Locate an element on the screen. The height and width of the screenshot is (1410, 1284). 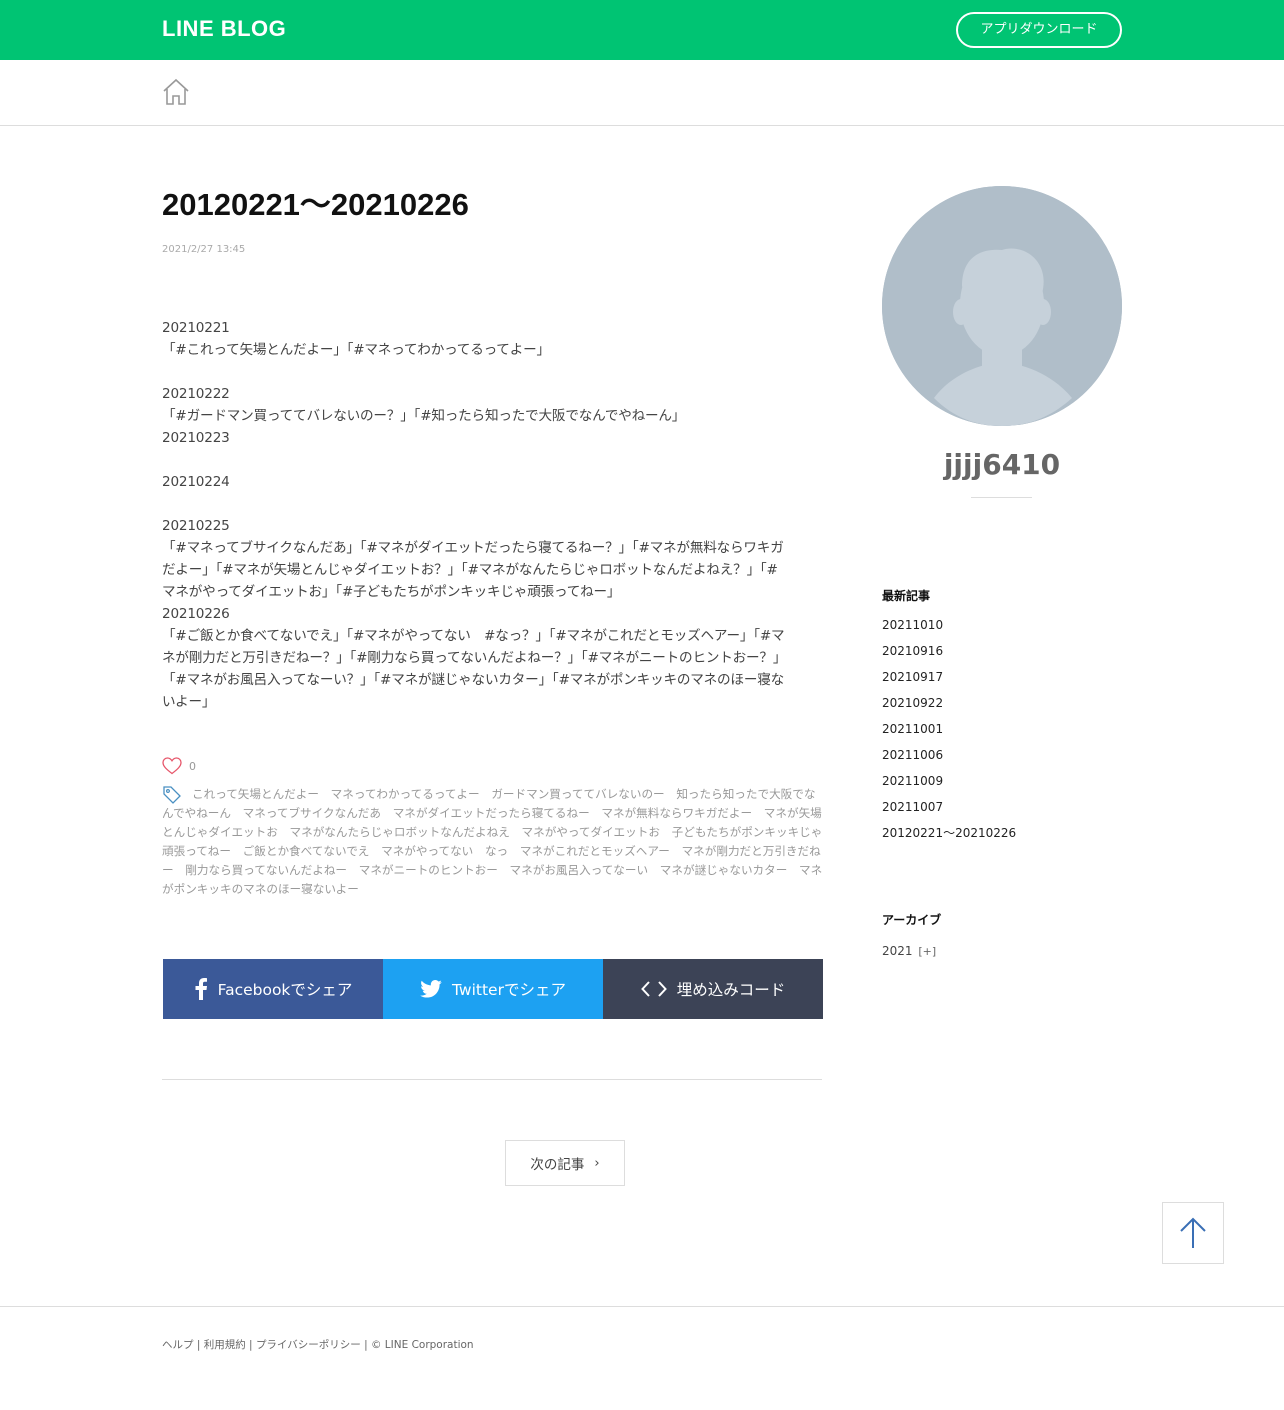
tag-link: マネってわかってるってよー is located at coordinates (405, 794).